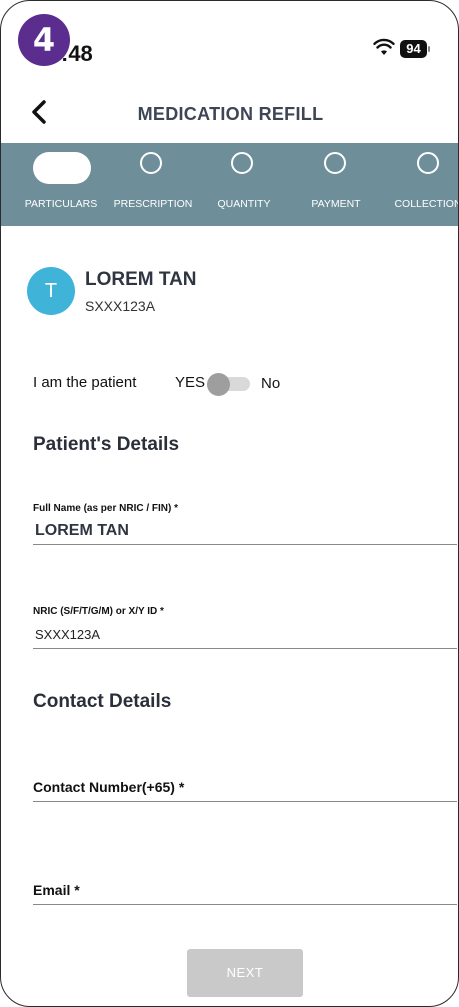  I want to click on step-label-prescription: PRESCRIPTION, so click(153, 204).